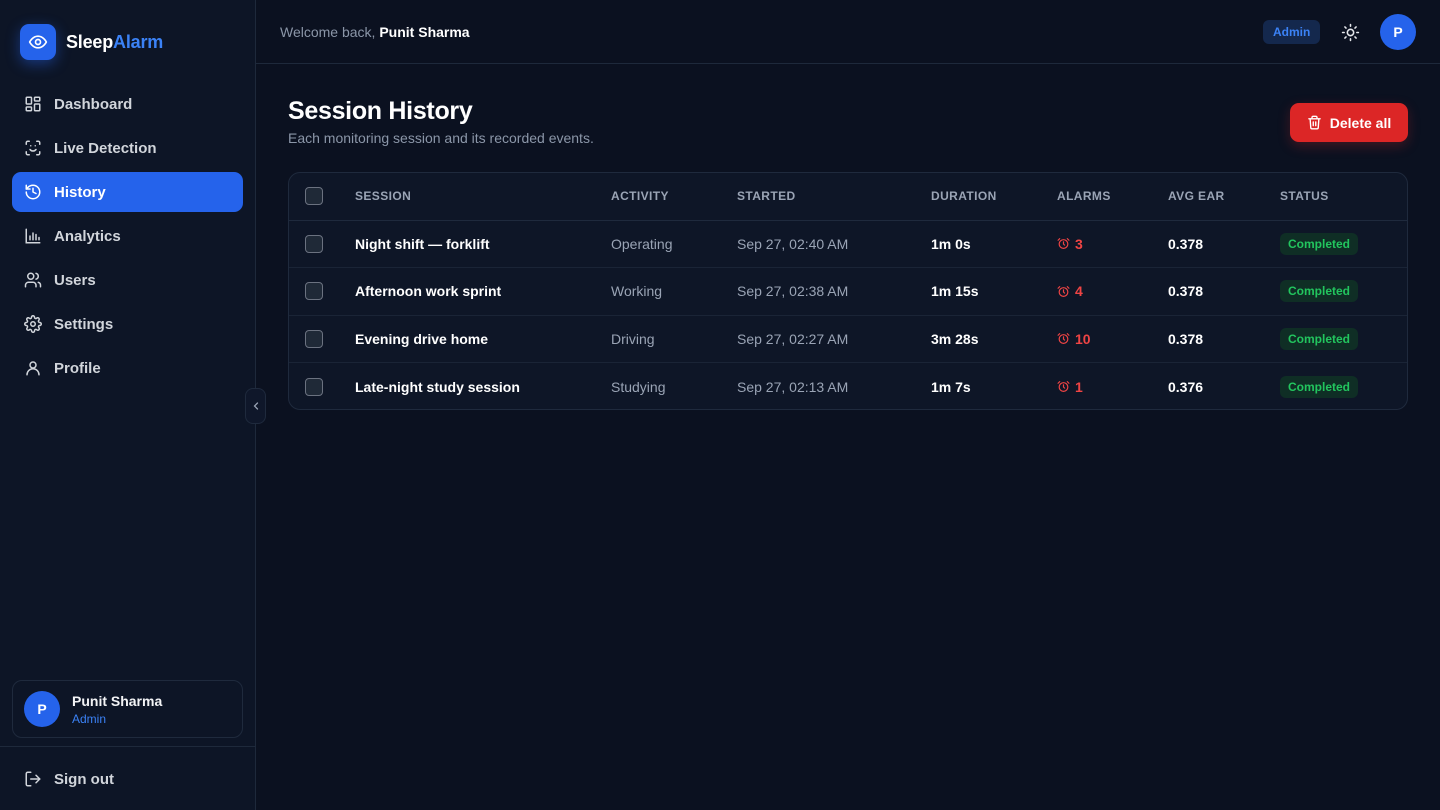 The image size is (1440, 810). Describe the element at coordinates (483, 339) in the screenshot. I see `session-name: Evening drive home` at that location.